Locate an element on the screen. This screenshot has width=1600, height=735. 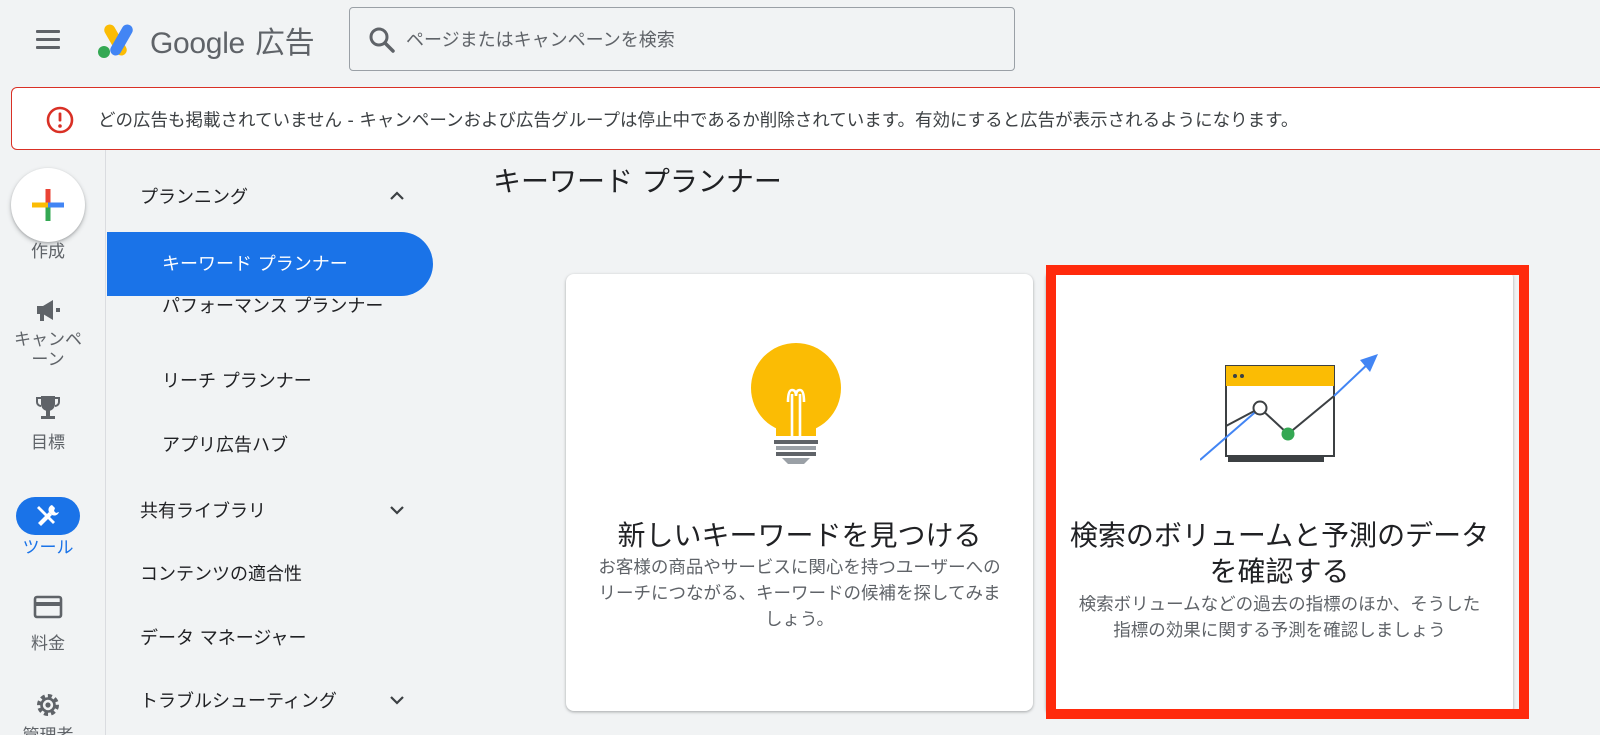
page-title: キーワード プランナー is located at coordinates (637, 181).